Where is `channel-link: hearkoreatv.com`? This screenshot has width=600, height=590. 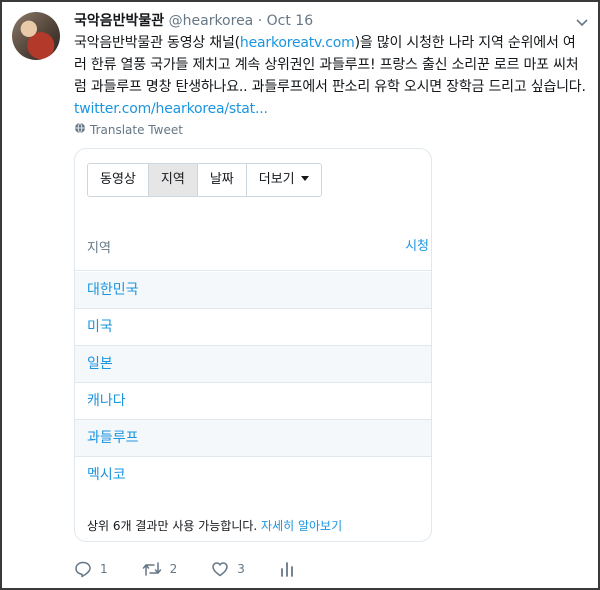
channel-link: hearkoreatv.com is located at coordinates (297, 43).